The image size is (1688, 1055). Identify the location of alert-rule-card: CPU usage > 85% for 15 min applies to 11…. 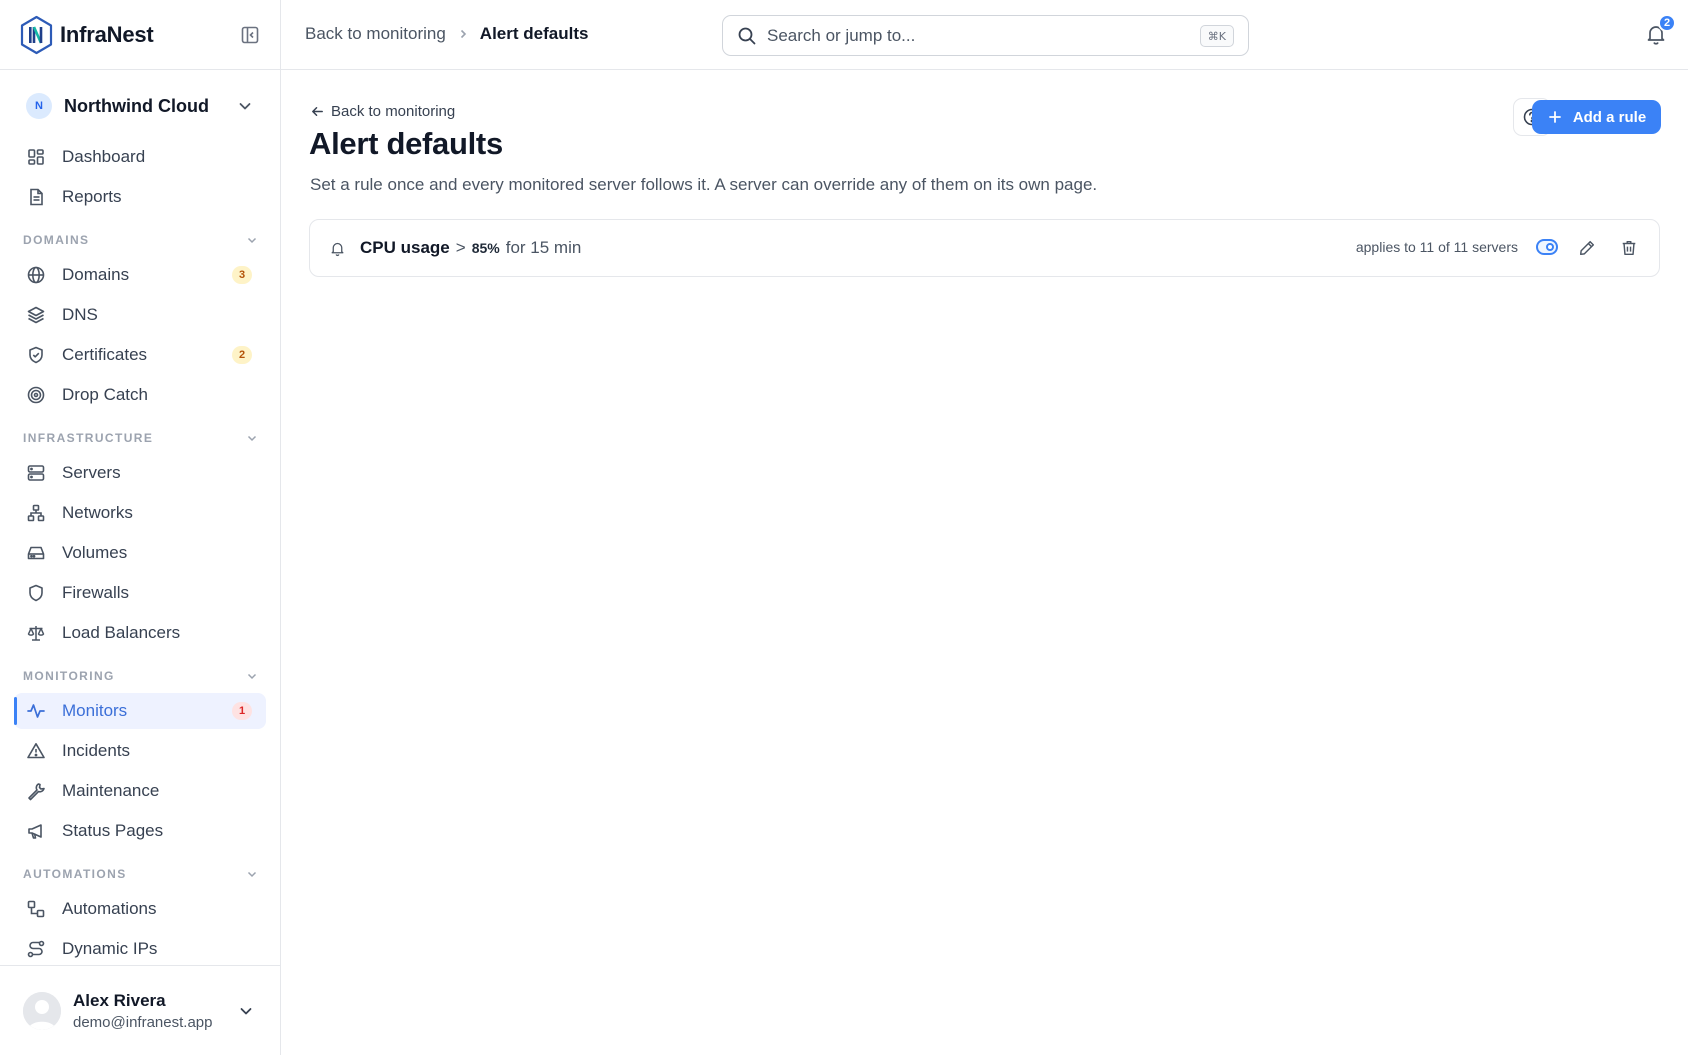
(984, 248).